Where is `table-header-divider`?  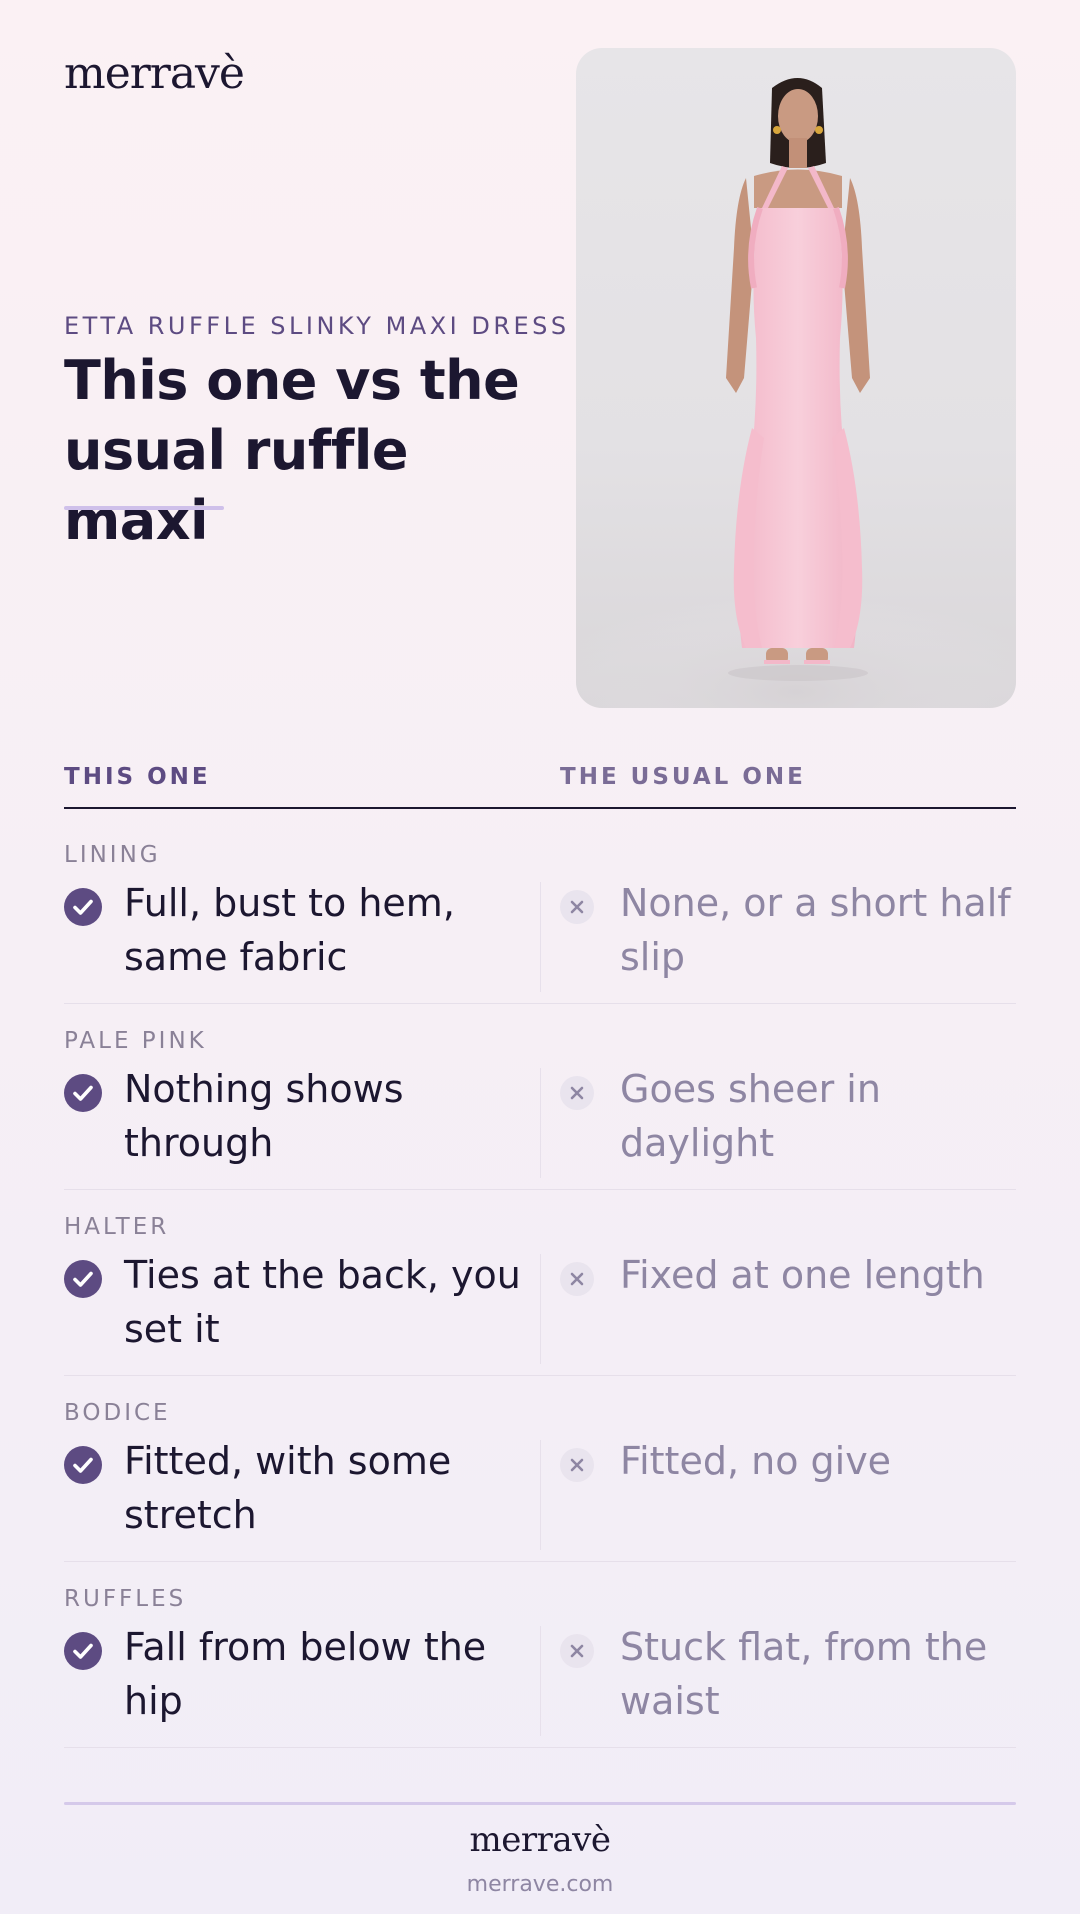
table-header-divider is located at coordinates (540, 808).